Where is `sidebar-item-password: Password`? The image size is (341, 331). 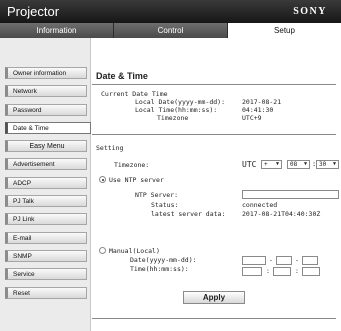
sidebar-item-password: Password is located at coordinates (46, 110).